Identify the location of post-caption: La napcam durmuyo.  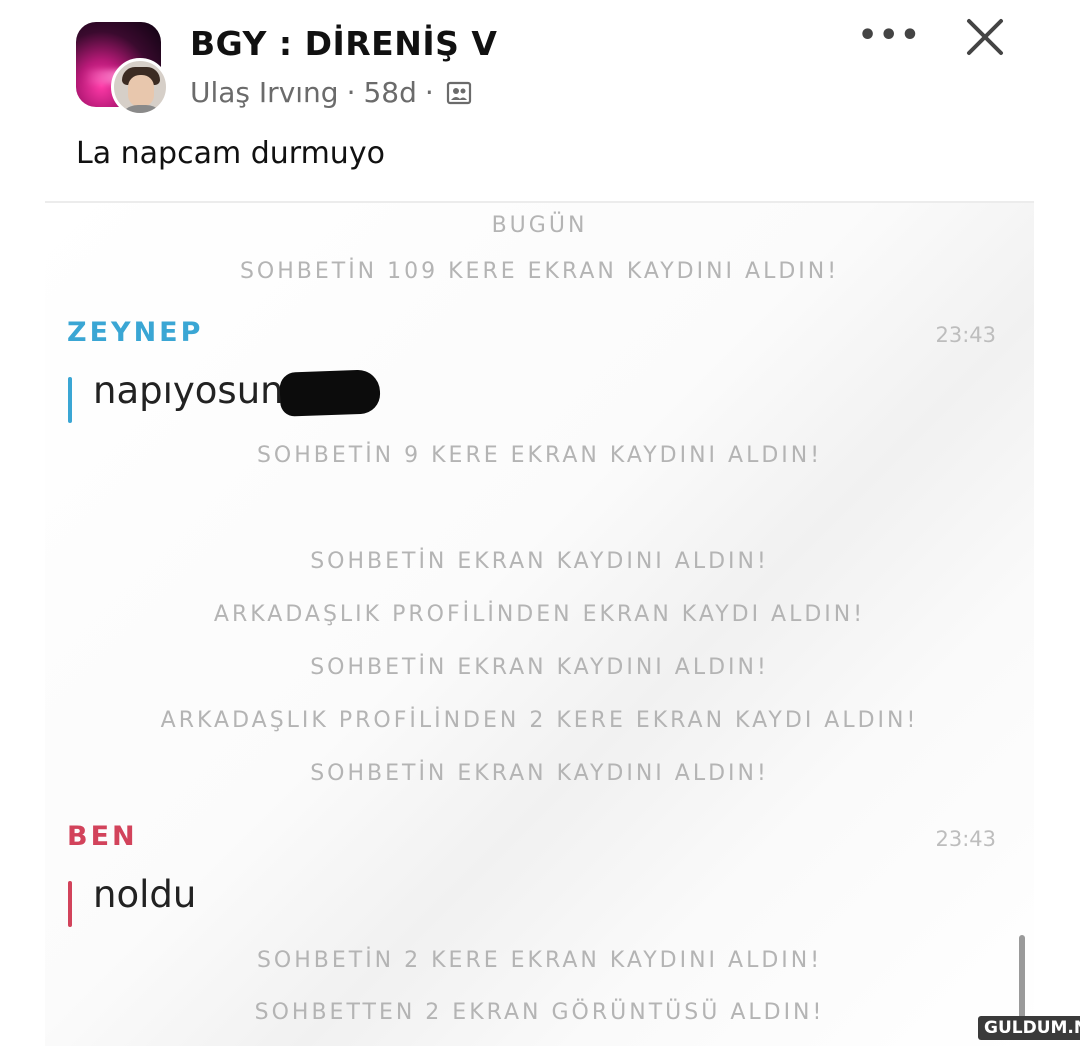
(230, 153).